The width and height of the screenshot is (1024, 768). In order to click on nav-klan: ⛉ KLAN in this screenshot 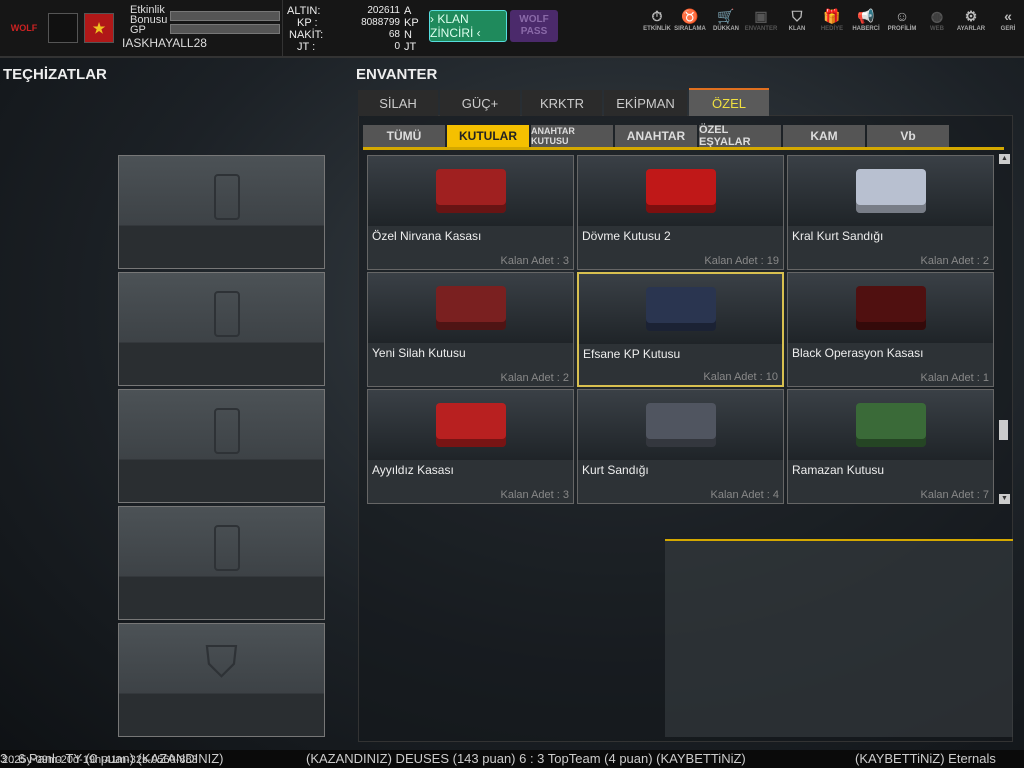, I will do `click(797, 20)`.